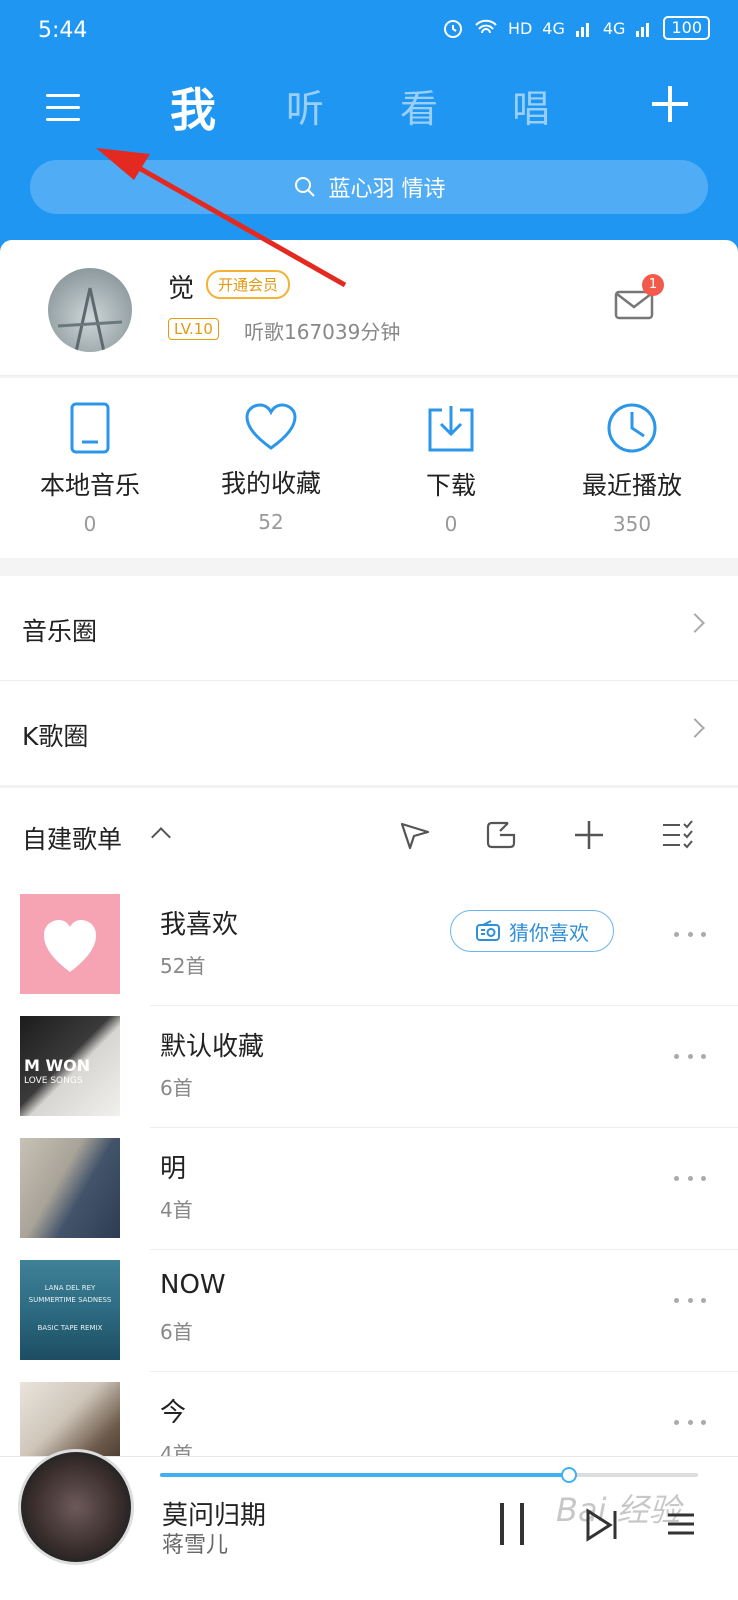  What do you see at coordinates (248, 284) in the screenshot?
I see `vip-button: 开通会员` at bounding box center [248, 284].